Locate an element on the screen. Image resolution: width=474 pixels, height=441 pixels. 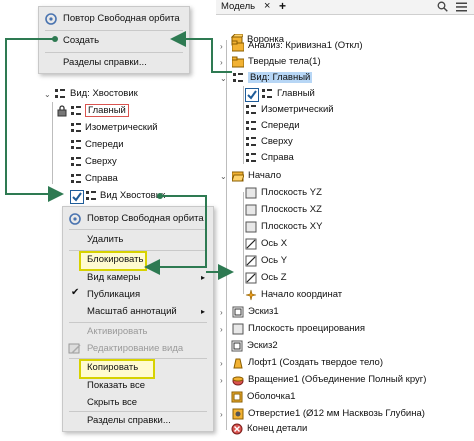
arrow-lock is located at coordinates (176, 231).